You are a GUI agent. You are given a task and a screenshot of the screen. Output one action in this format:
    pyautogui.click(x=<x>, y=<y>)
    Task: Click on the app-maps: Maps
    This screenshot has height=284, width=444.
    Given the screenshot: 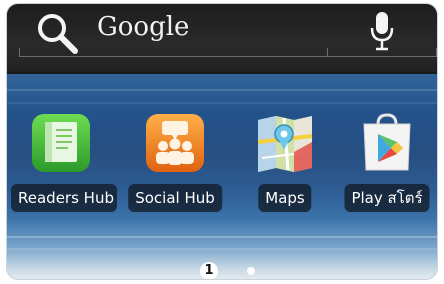 What is the action you would take?
    pyautogui.click(x=285, y=167)
    